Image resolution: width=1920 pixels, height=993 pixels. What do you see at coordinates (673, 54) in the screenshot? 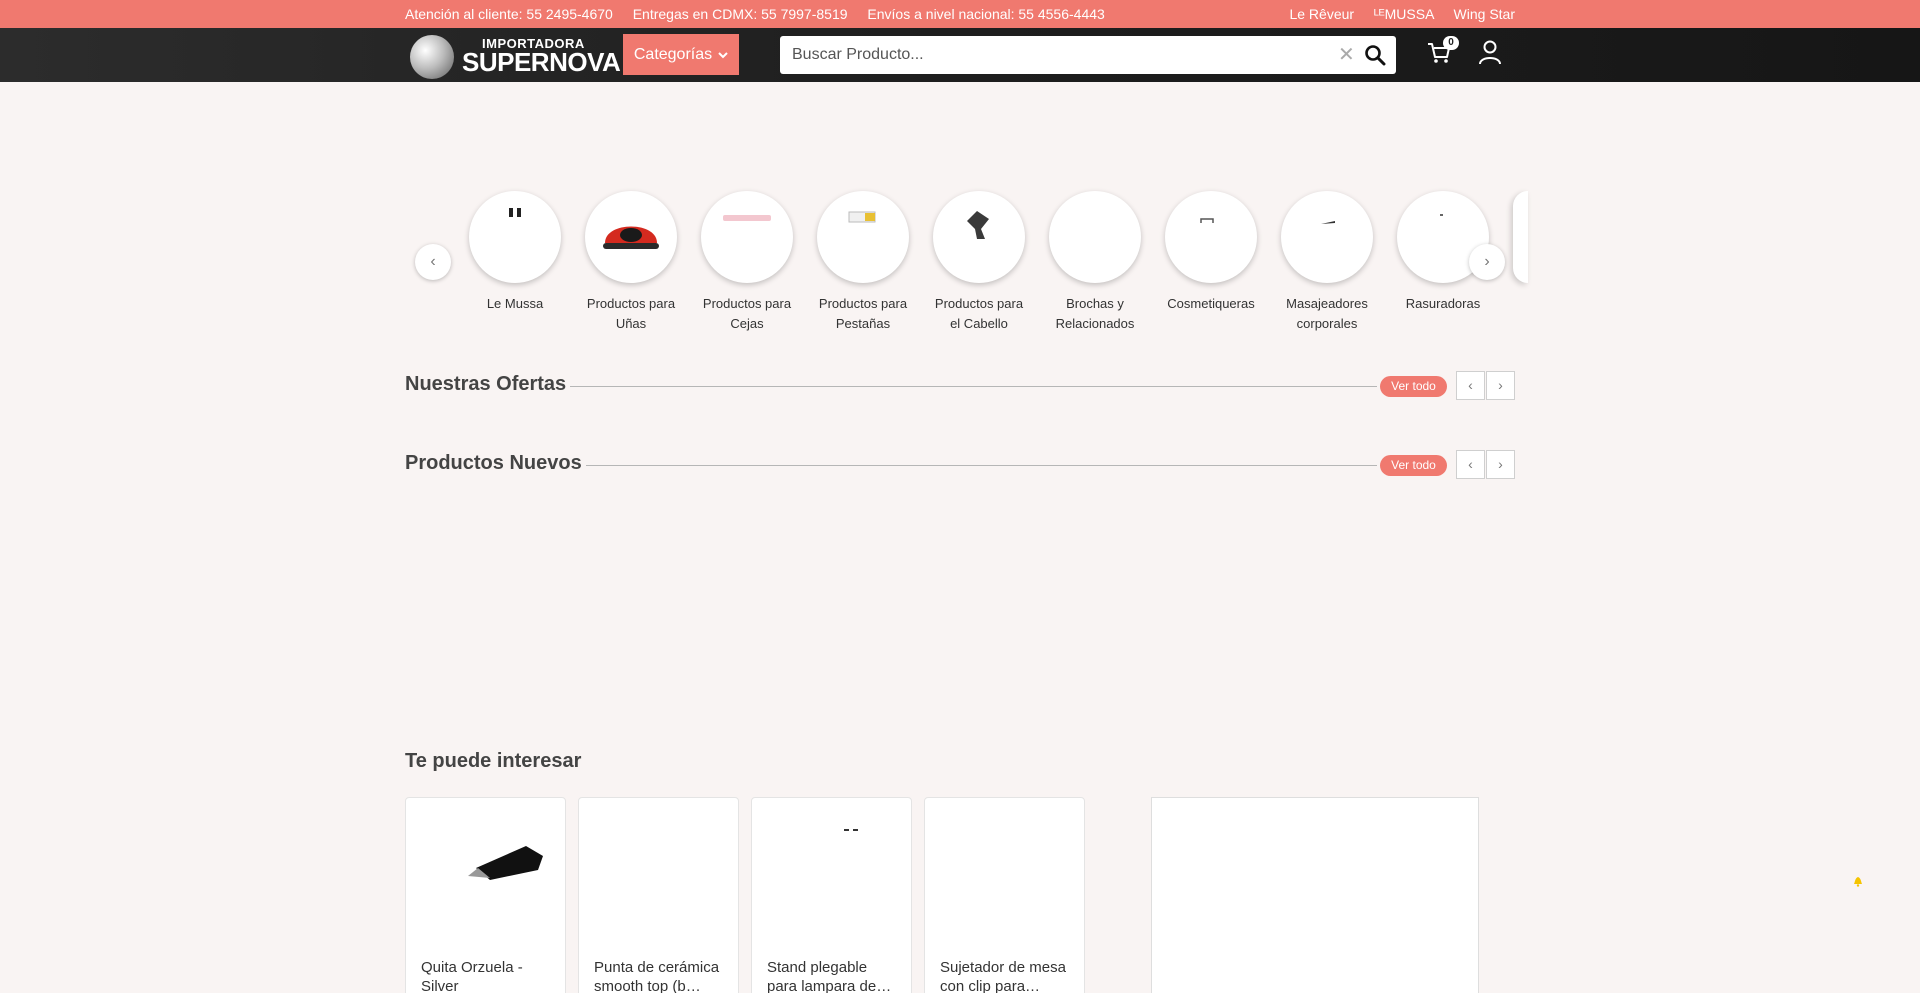
I see `categories-button-label: Categorías` at bounding box center [673, 54].